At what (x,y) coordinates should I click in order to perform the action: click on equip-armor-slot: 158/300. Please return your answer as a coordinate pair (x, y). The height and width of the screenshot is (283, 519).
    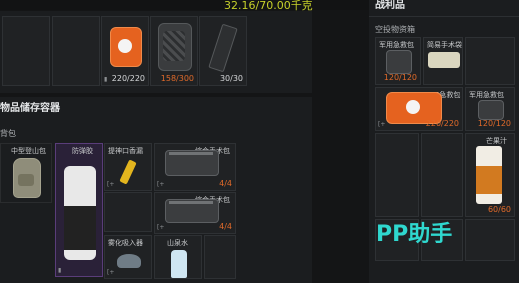
    Looking at the image, I should click on (174, 51).